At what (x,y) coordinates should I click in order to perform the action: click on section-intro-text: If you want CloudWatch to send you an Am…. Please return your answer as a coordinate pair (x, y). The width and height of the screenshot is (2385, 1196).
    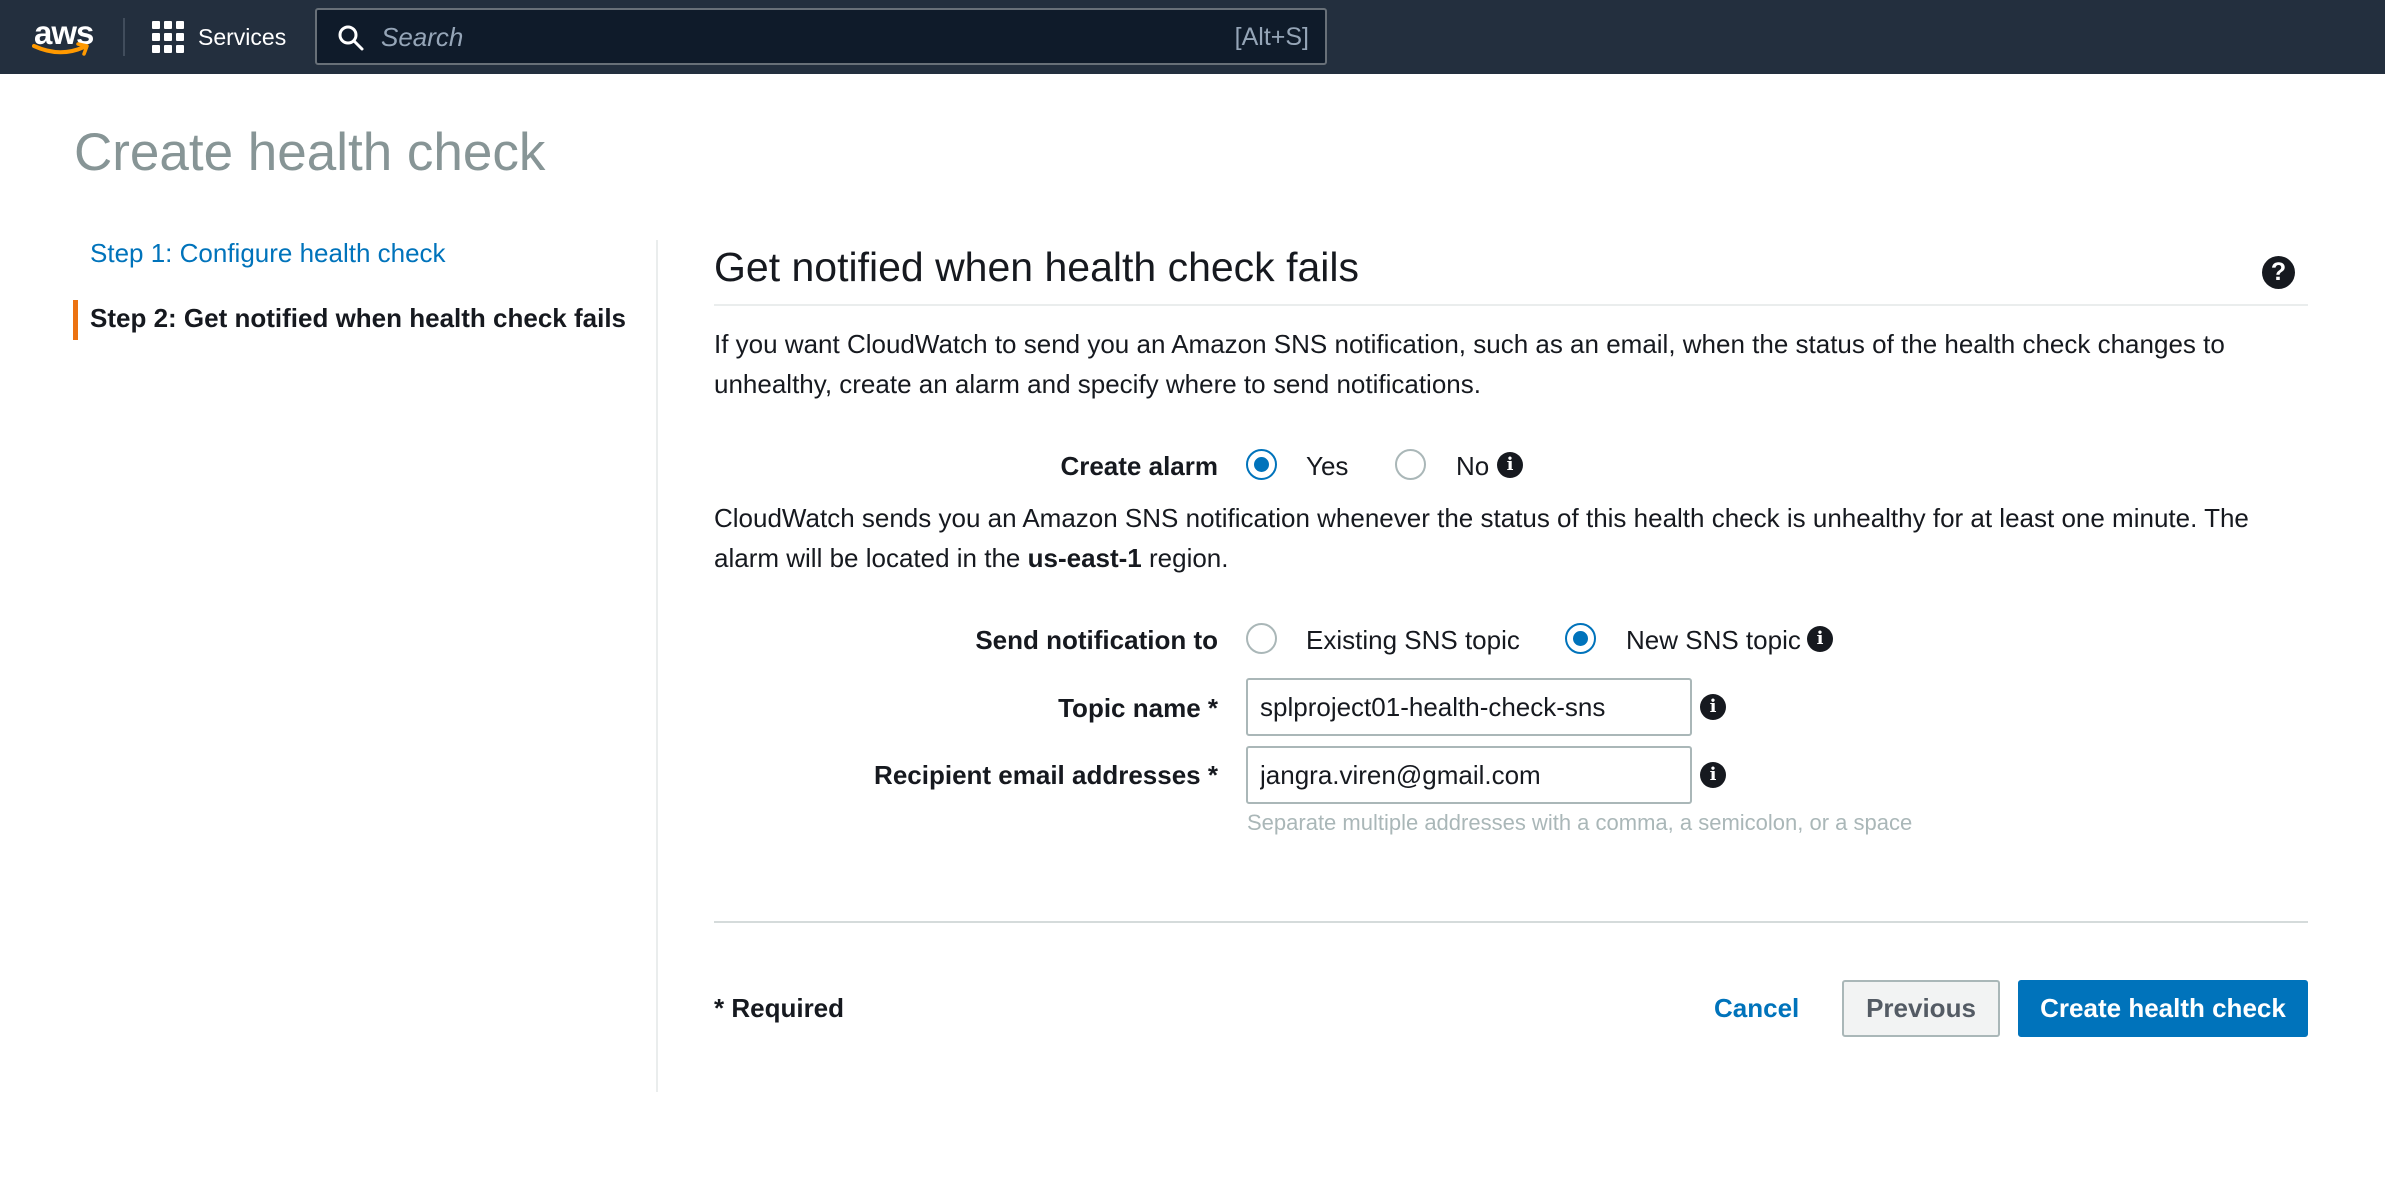
    Looking at the image, I should click on (1469, 364).